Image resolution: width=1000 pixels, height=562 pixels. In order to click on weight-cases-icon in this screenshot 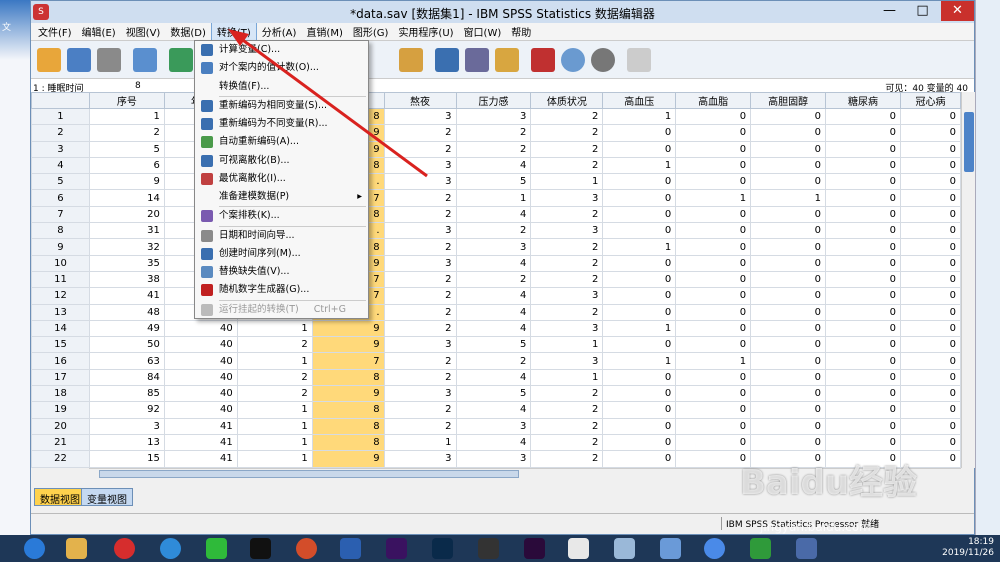, I will do `click(477, 60)`.